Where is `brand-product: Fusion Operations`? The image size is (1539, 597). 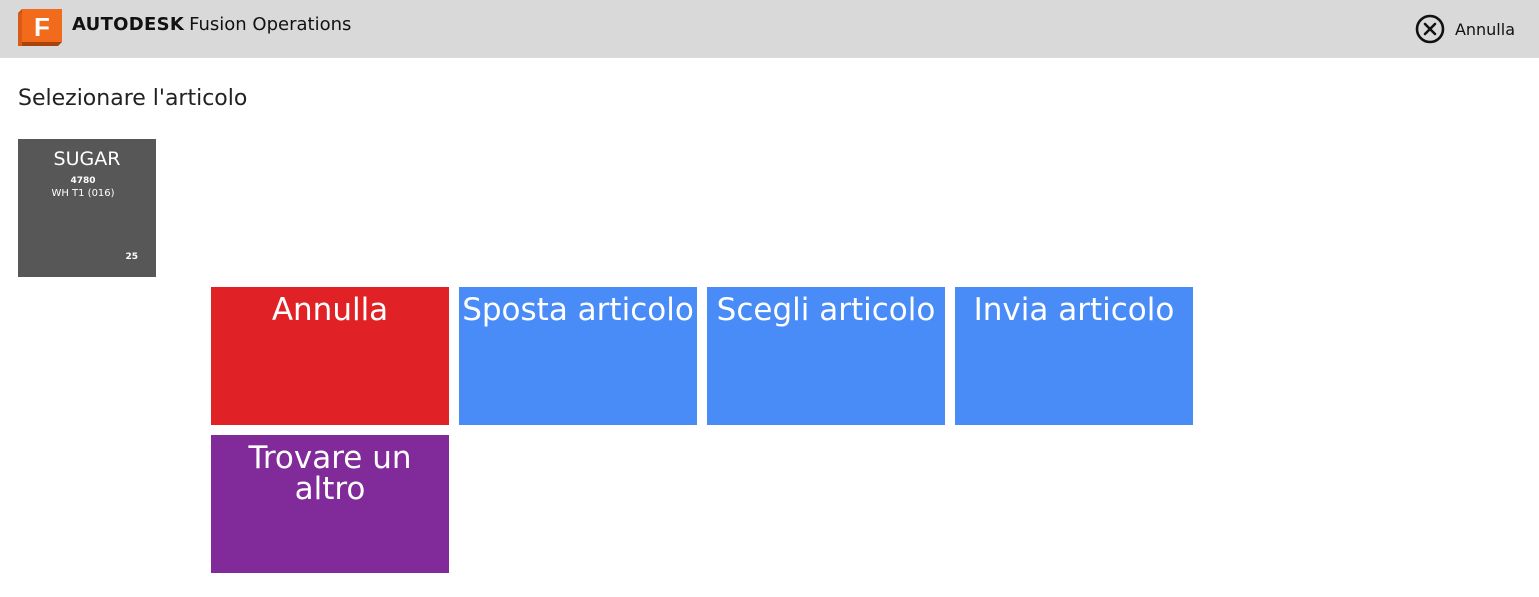
brand-product: Fusion Operations is located at coordinates (270, 24).